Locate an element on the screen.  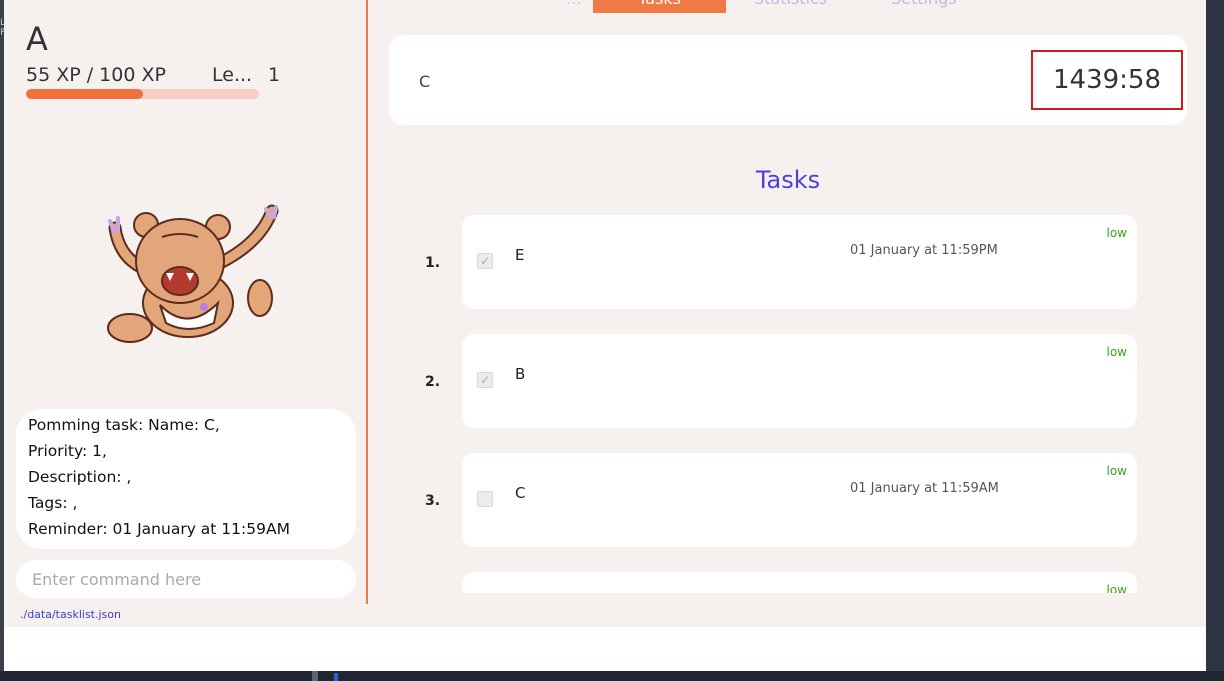
task-date: 01 January at 11:59PM is located at coordinates (924, 250).